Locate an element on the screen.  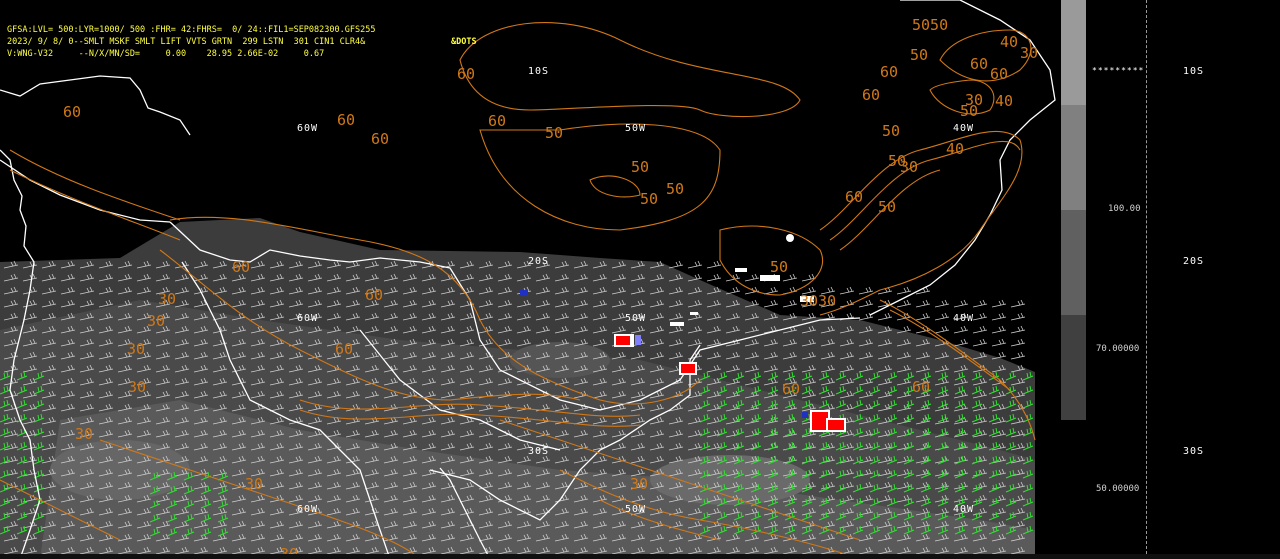
bottom-strip is located at coordinates (640, 556).